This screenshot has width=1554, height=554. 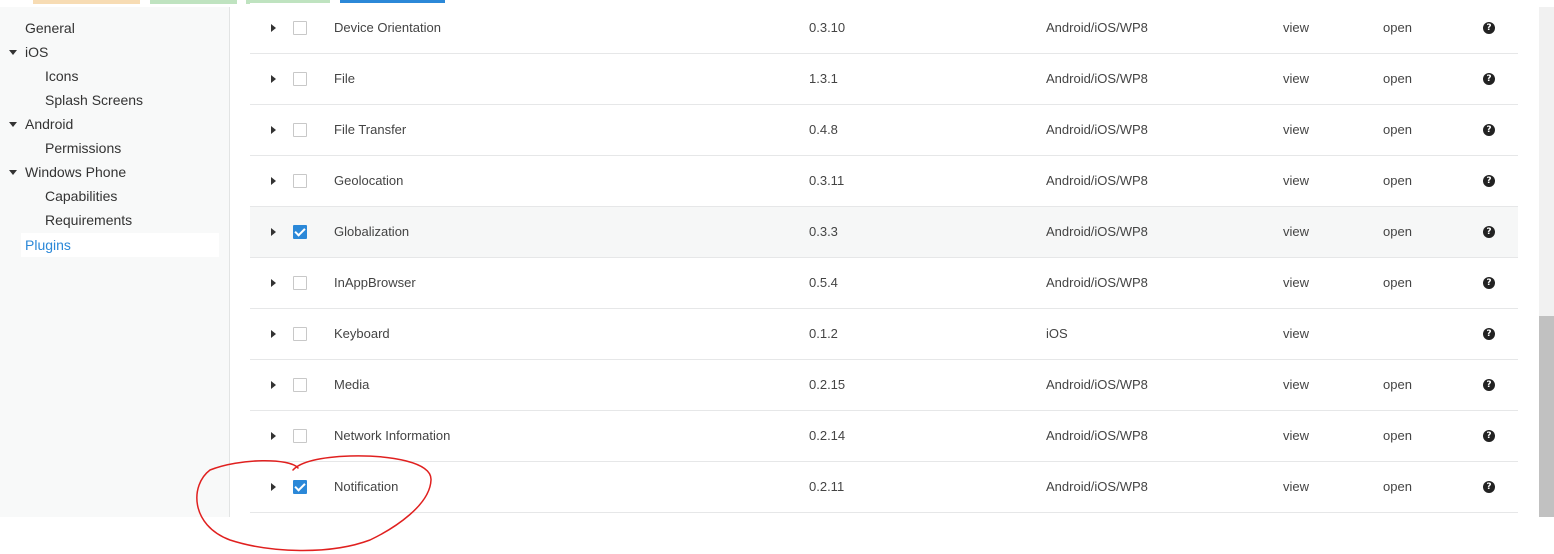 What do you see at coordinates (314, 503) in the screenshot?
I see `red-circle-annotation` at bounding box center [314, 503].